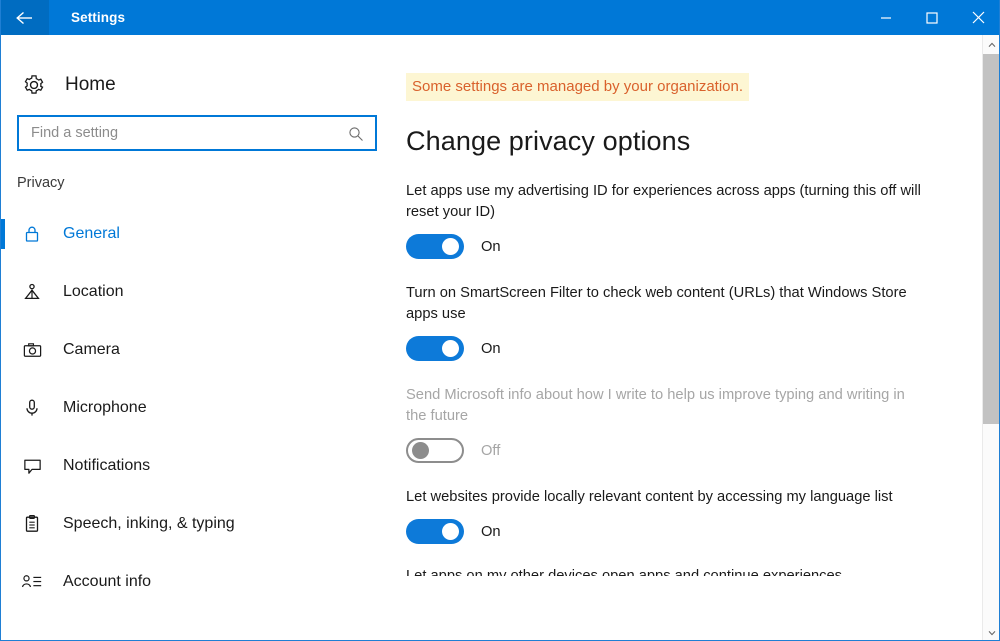 This screenshot has width=1000, height=641. What do you see at coordinates (197, 582) in the screenshot?
I see `sidebar-item-account-info: Account info` at bounding box center [197, 582].